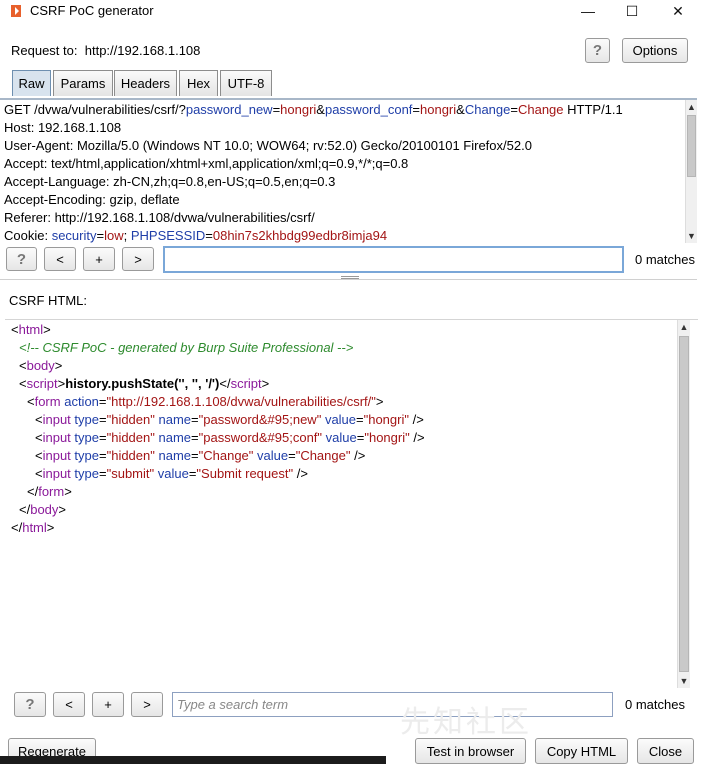 The height and width of the screenshot is (764, 706). I want to click on split-divider, so click(348, 279).